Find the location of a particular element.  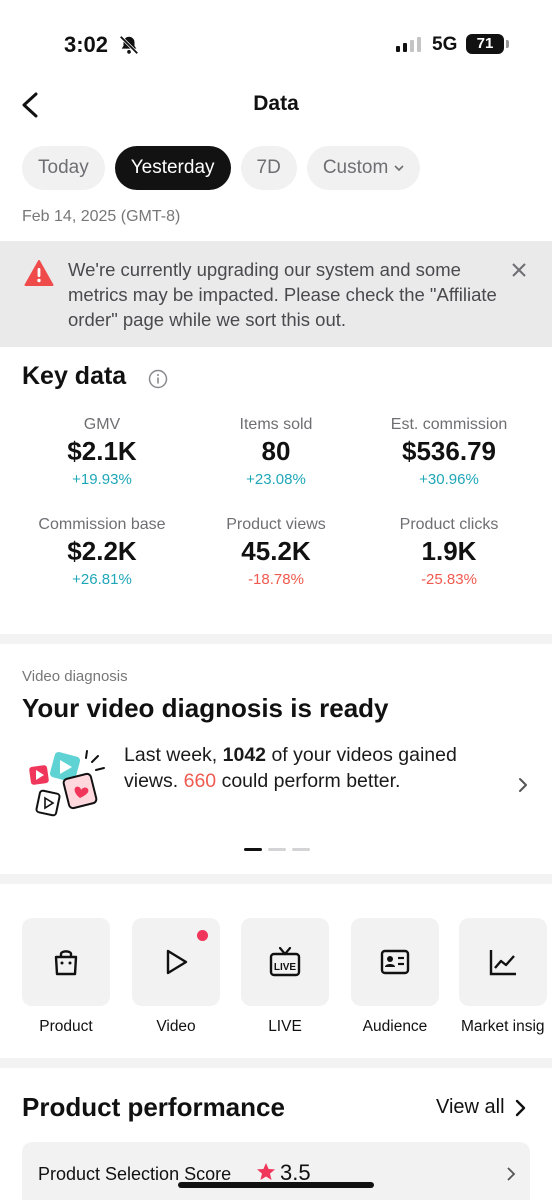

tool-product: Product is located at coordinates (66, 977).